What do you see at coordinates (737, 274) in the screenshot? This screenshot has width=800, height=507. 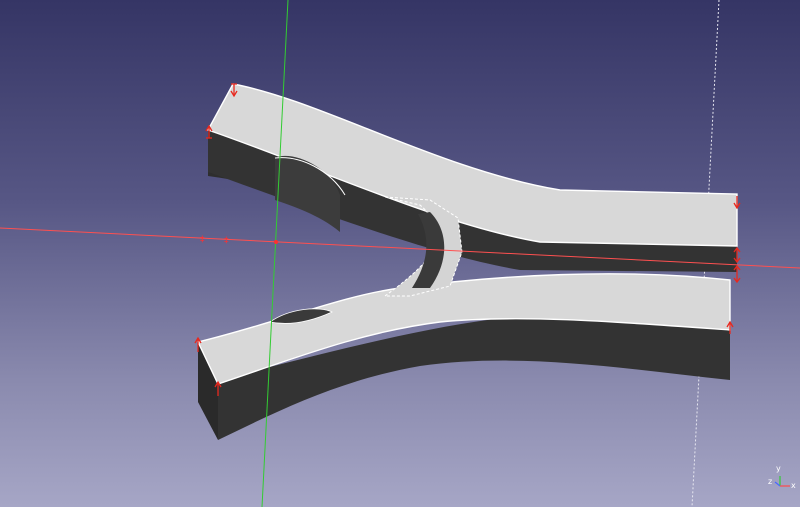 I see `constraint-arrow-icon` at bounding box center [737, 274].